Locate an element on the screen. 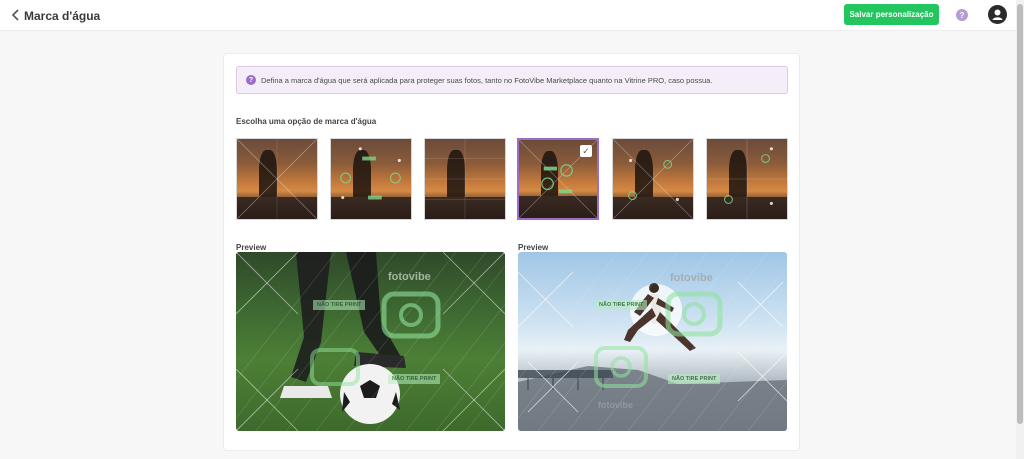 The image size is (1024, 459). preview-label-1: Preview is located at coordinates (251, 247).